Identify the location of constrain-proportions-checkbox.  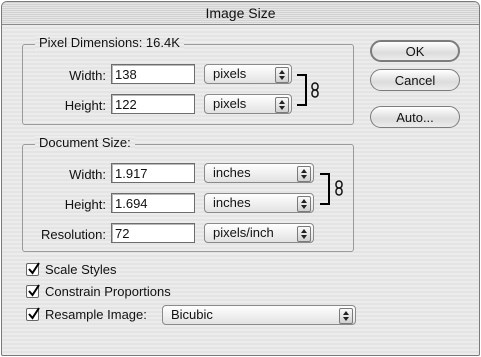
(33, 291).